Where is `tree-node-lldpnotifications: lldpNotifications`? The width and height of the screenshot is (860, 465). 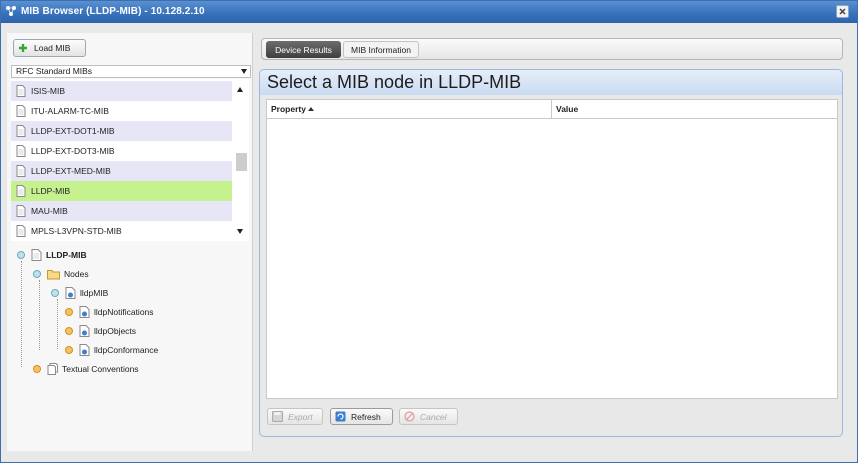 tree-node-lldpnotifications: lldpNotifications is located at coordinates (109, 312).